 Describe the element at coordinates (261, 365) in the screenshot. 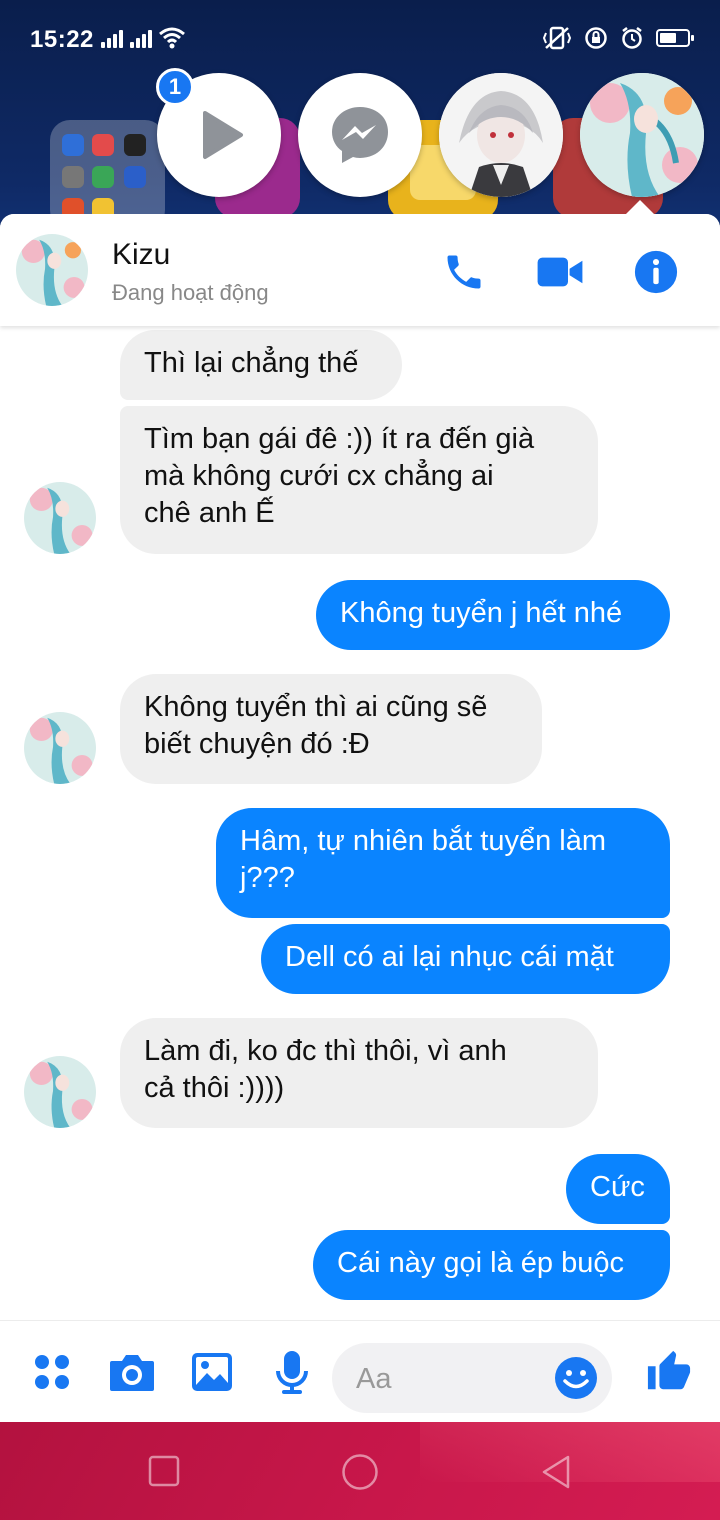

I see `incoming-message: Thì lại chẳng thế` at that location.